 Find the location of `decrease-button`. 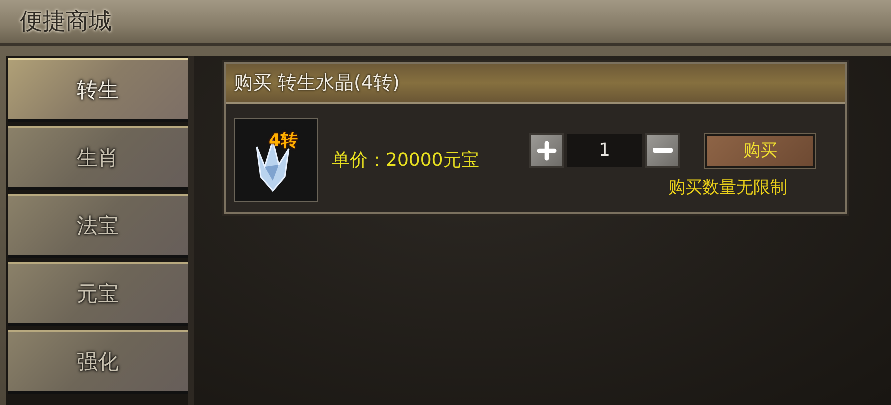

decrease-button is located at coordinates (662, 150).